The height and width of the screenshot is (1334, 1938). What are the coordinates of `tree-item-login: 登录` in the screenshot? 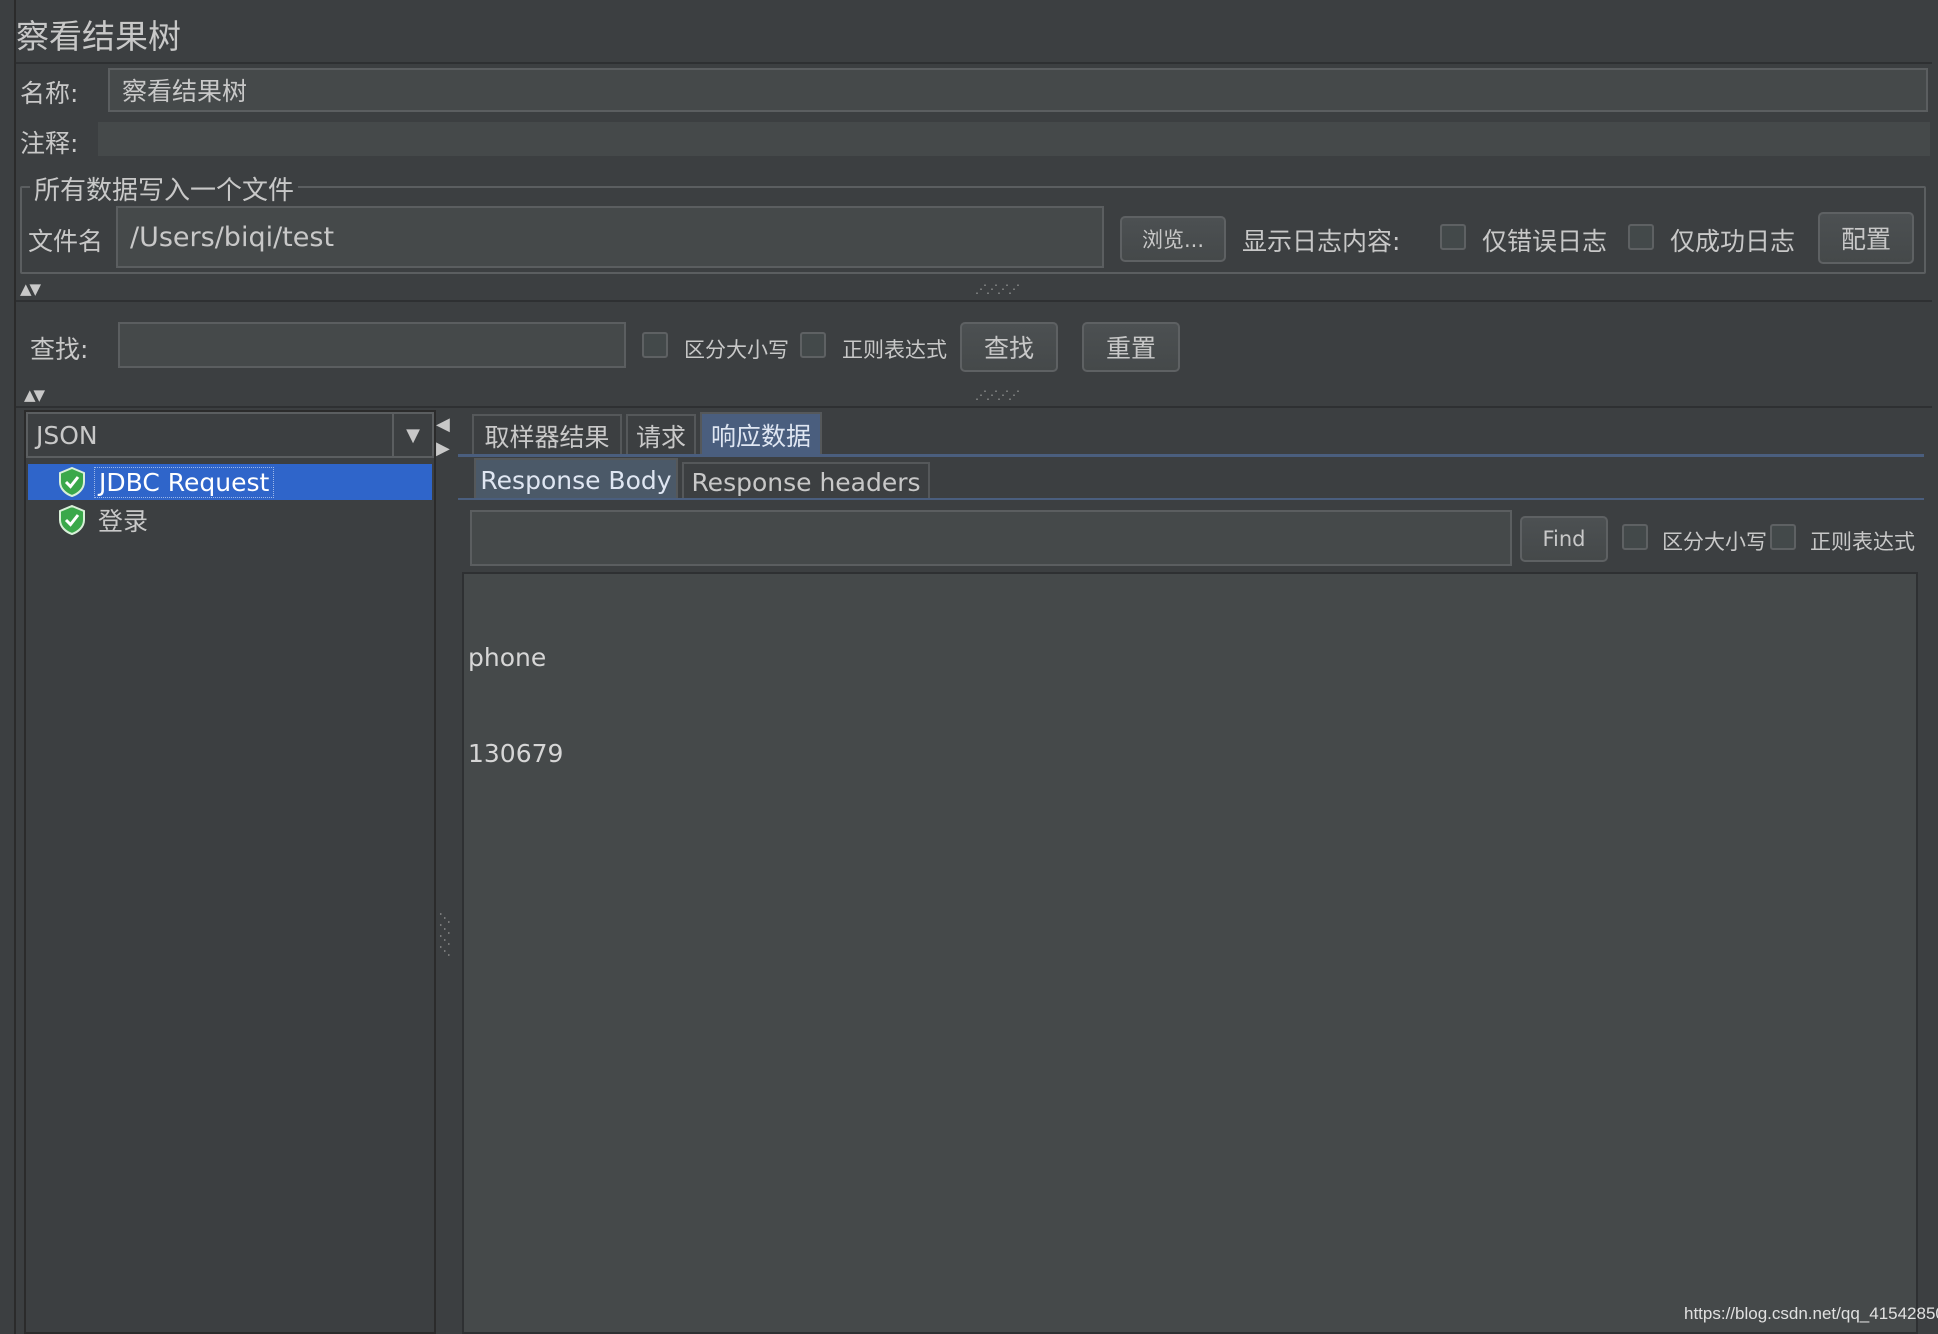 It's located at (230, 520).